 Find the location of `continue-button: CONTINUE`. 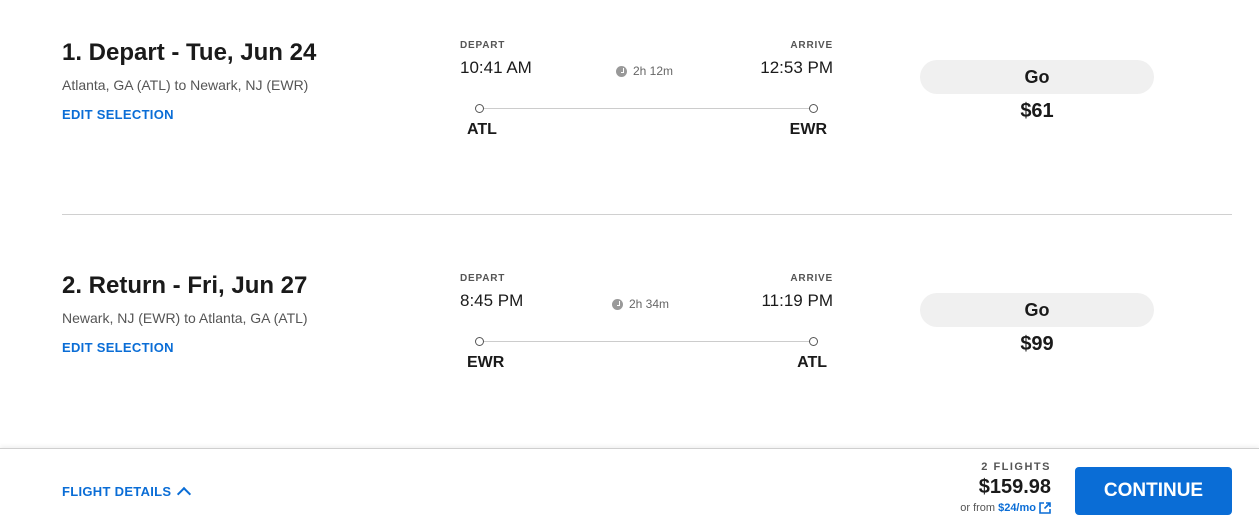

continue-button: CONTINUE is located at coordinates (1153, 491).